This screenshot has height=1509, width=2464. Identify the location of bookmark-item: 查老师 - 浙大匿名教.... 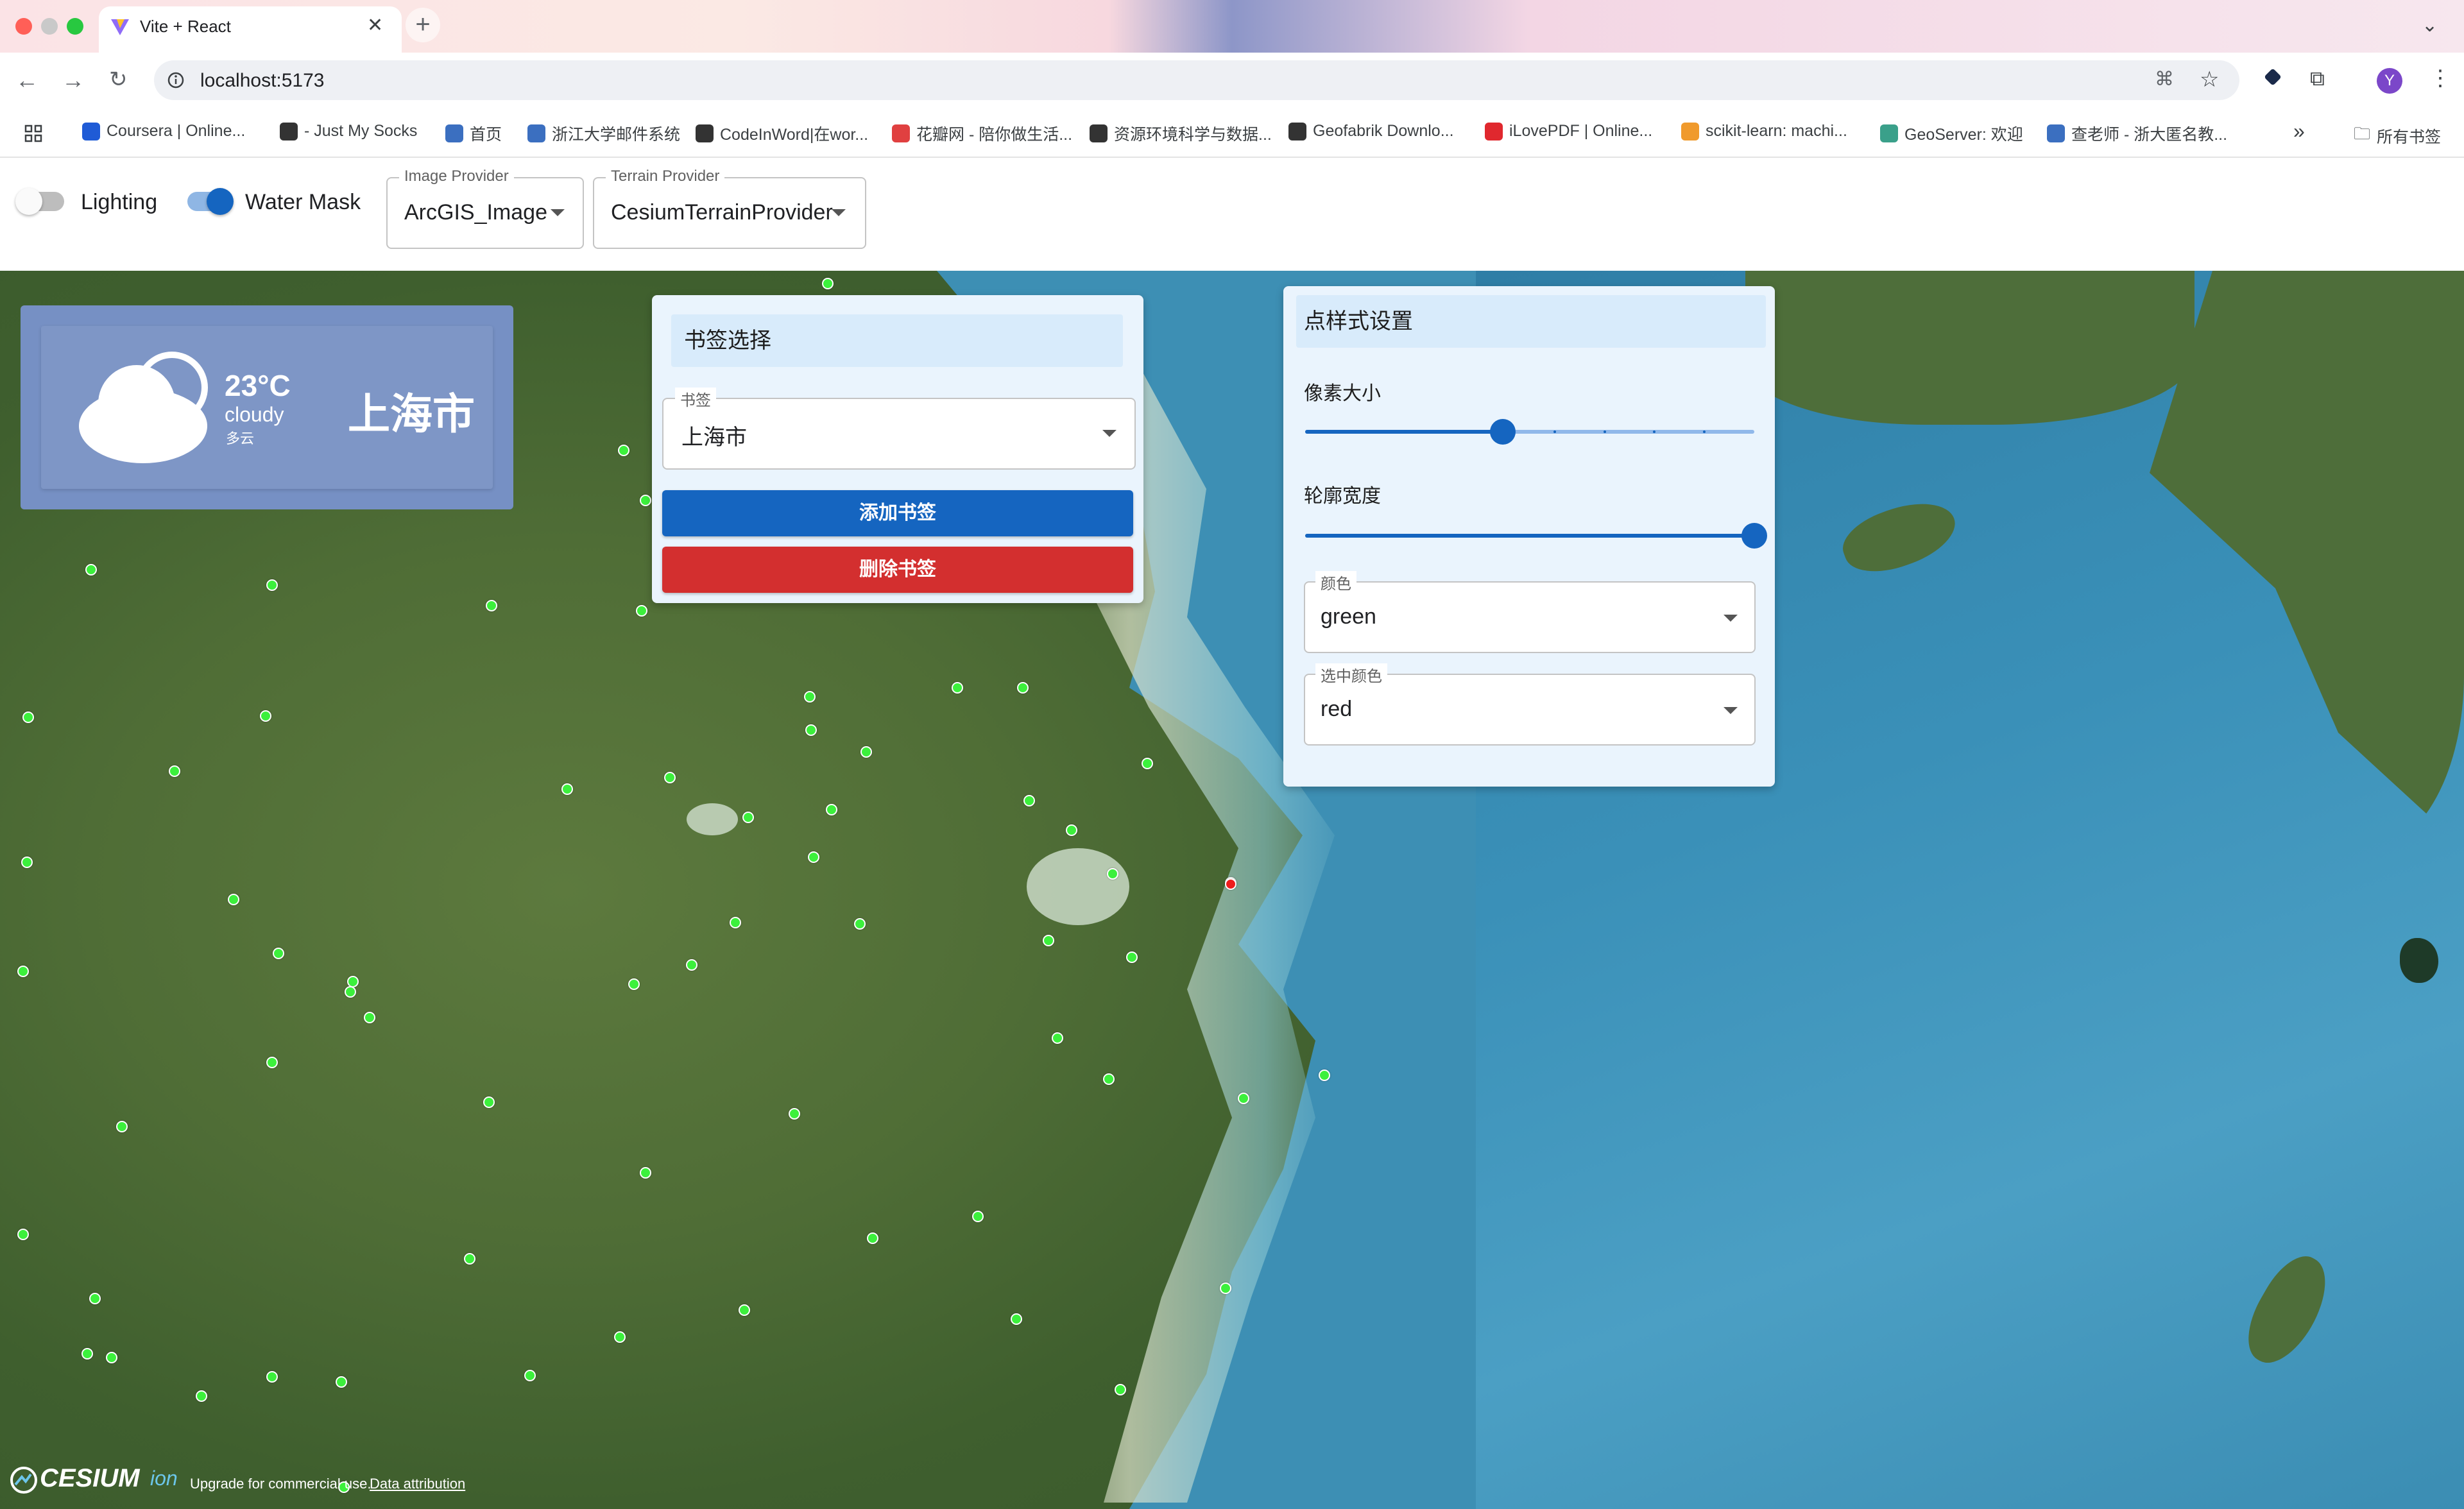
(2137, 133).